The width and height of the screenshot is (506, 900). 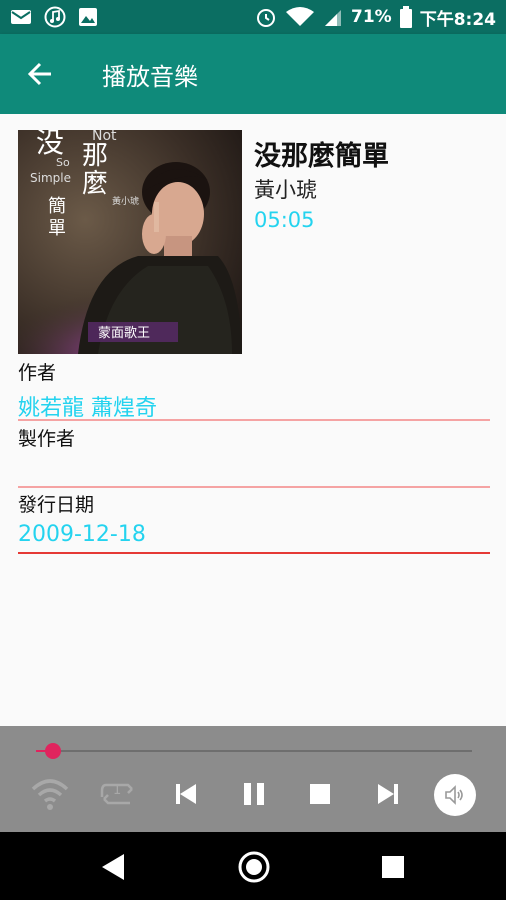 What do you see at coordinates (82, 534) in the screenshot?
I see `release-date-value: 2009-12-18` at bounding box center [82, 534].